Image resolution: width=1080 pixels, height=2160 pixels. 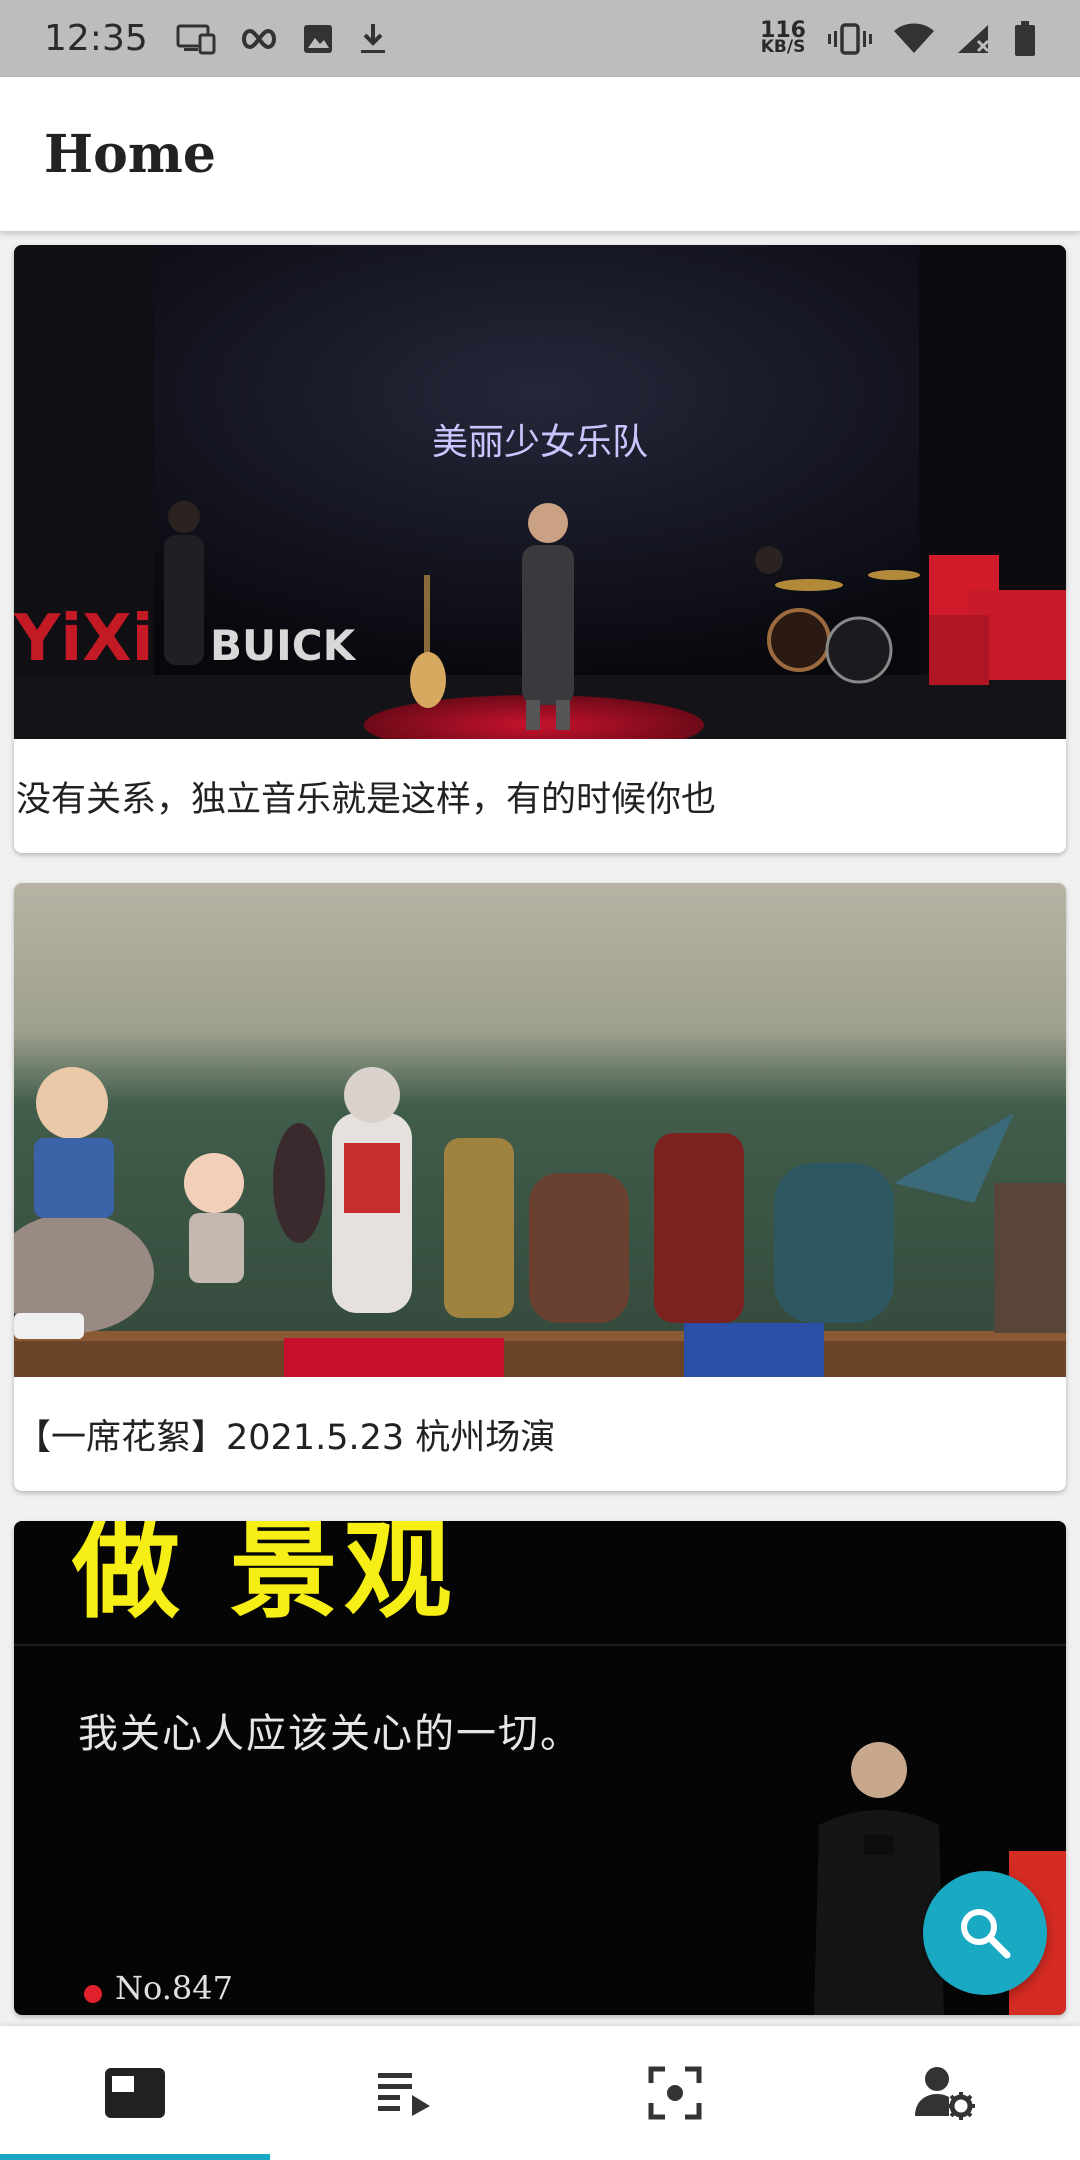 I want to click on search-icon, so click(x=986, y=1934).